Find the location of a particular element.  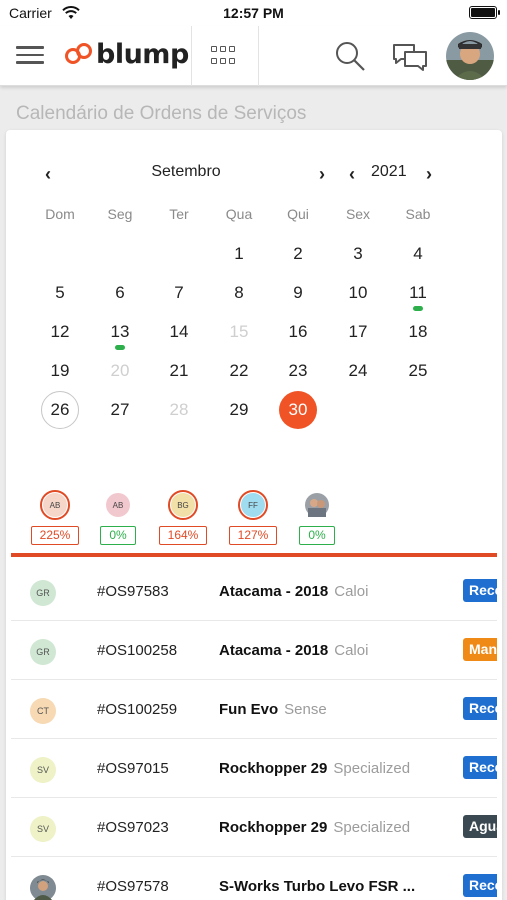

calendar-day-label: 7 is located at coordinates (179, 292).